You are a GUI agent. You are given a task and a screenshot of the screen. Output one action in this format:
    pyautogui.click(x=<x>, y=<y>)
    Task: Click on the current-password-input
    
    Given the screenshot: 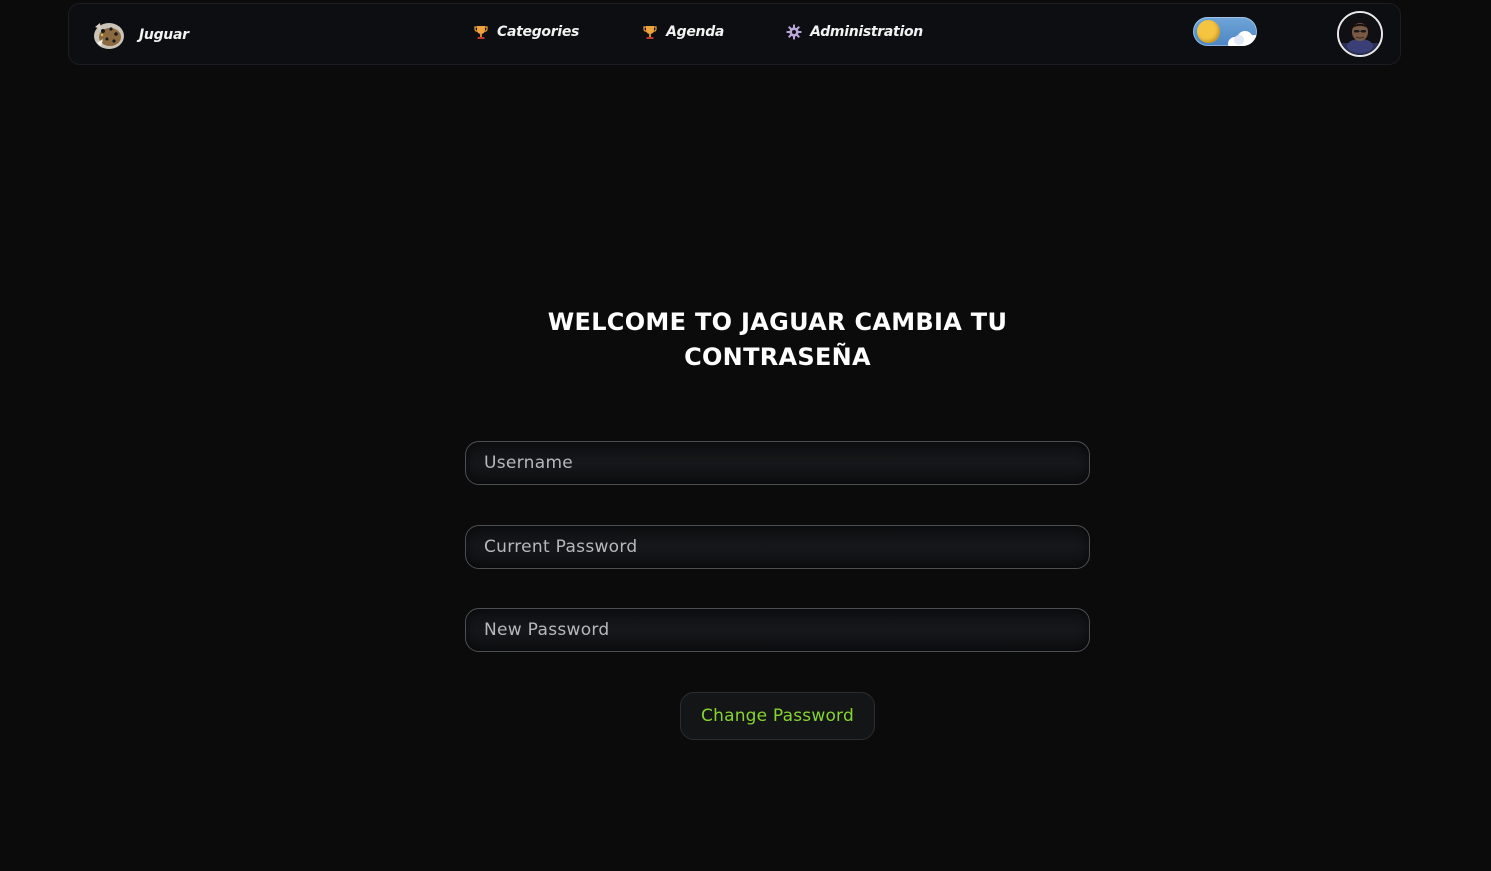 What is the action you would take?
    pyautogui.click(x=777, y=547)
    